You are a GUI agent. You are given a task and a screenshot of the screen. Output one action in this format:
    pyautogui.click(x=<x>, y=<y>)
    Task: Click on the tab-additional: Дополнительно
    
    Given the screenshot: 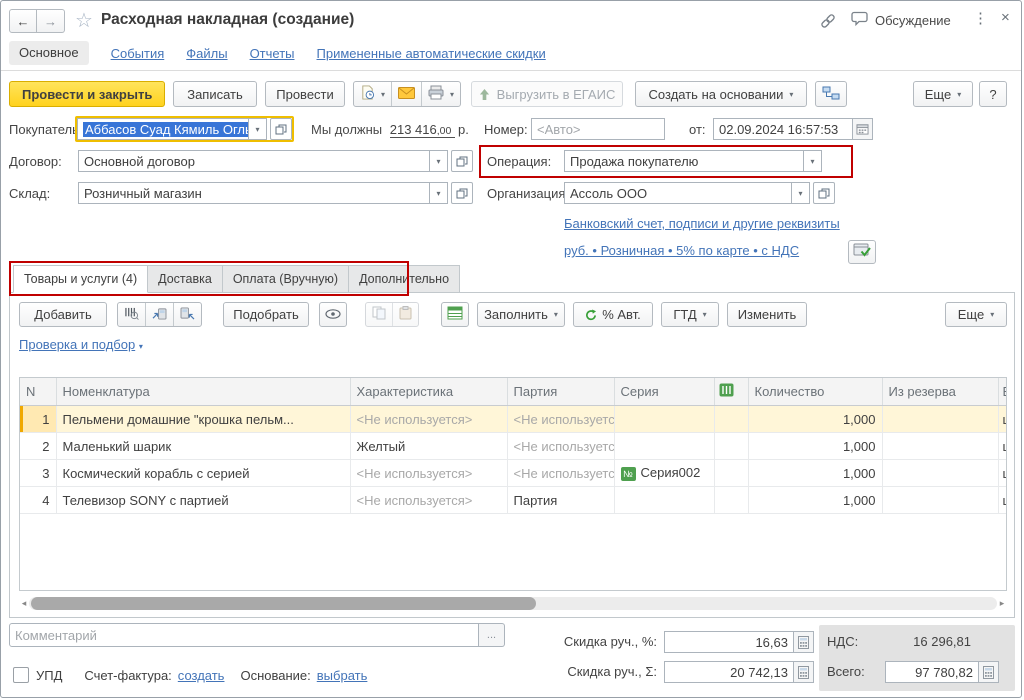 What is the action you would take?
    pyautogui.click(x=405, y=279)
    